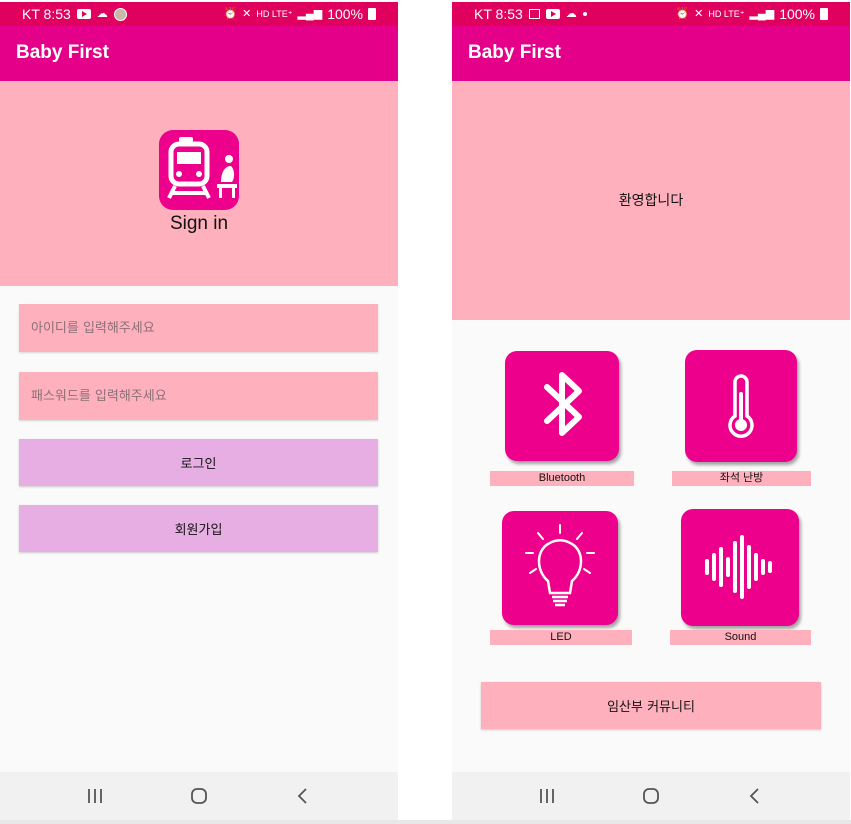 The width and height of the screenshot is (851, 824). Describe the element at coordinates (741, 478) in the screenshot. I see `seat-heating-label: 좌석 난방` at that location.